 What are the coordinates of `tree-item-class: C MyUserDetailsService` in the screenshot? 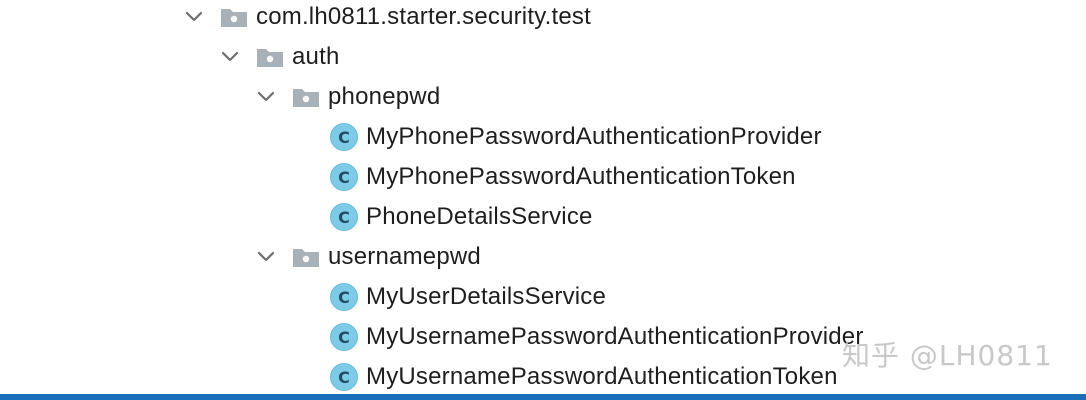 It's located at (468, 297).